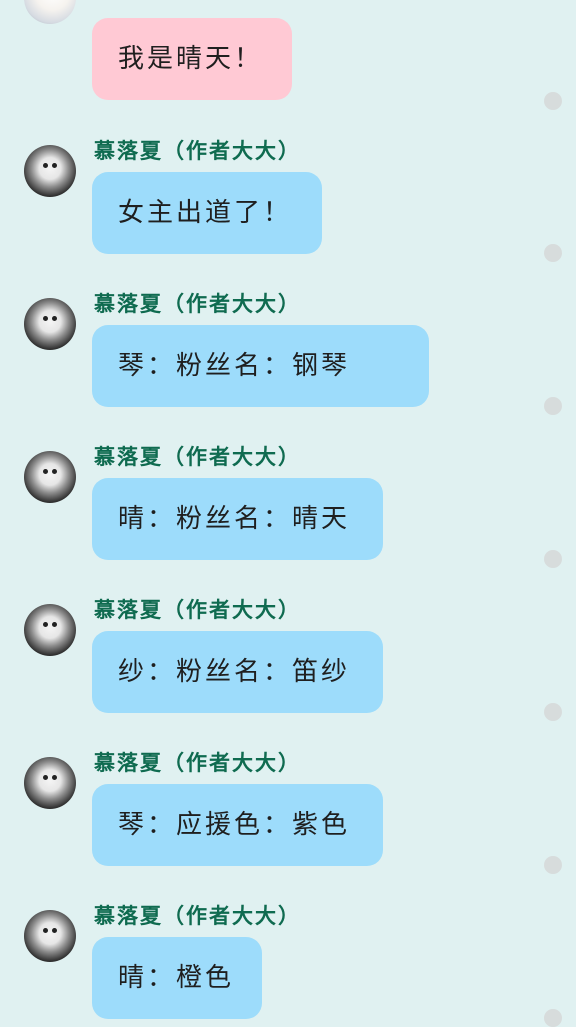  I want to click on sender-name: 晴天, so click(117, 2).